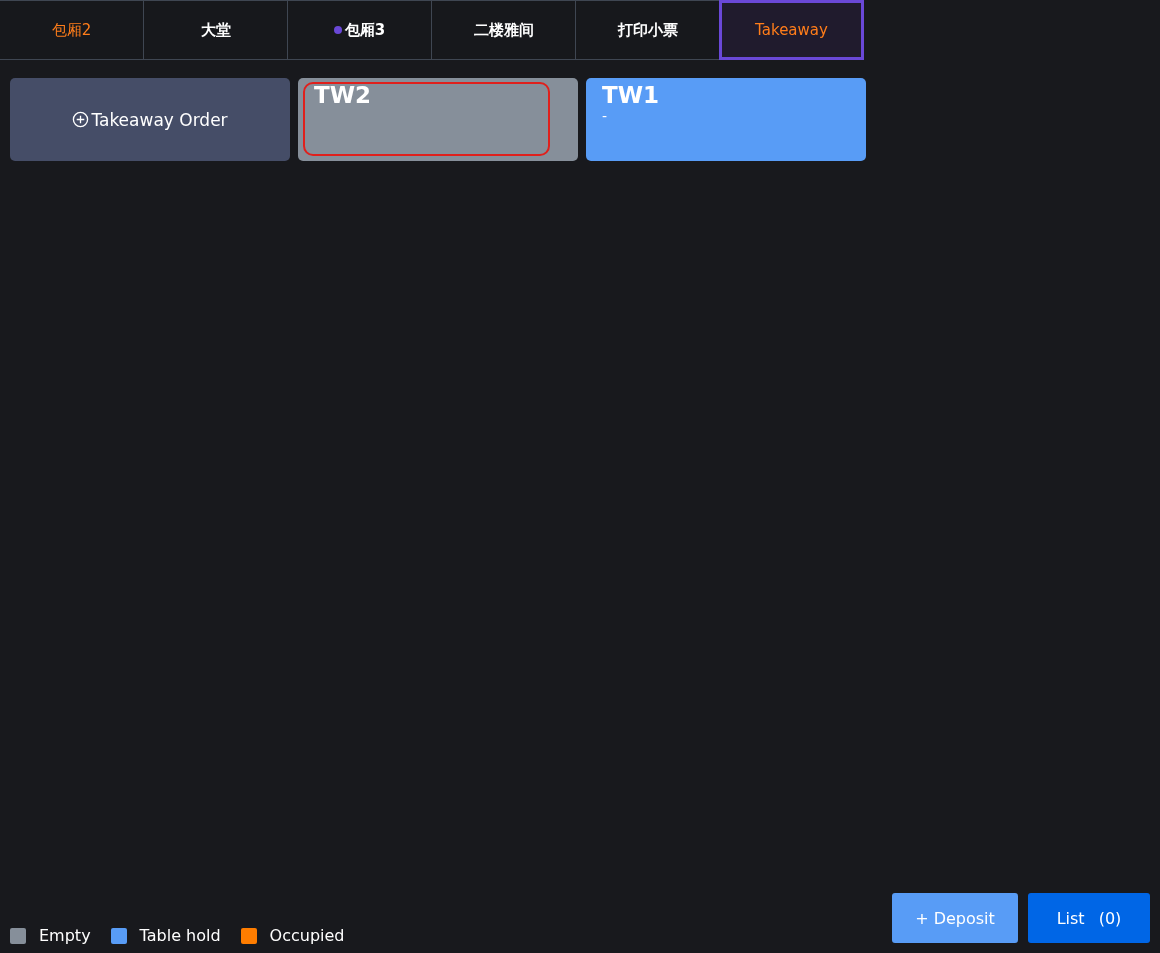  I want to click on table-name: TW1, so click(631, 95).